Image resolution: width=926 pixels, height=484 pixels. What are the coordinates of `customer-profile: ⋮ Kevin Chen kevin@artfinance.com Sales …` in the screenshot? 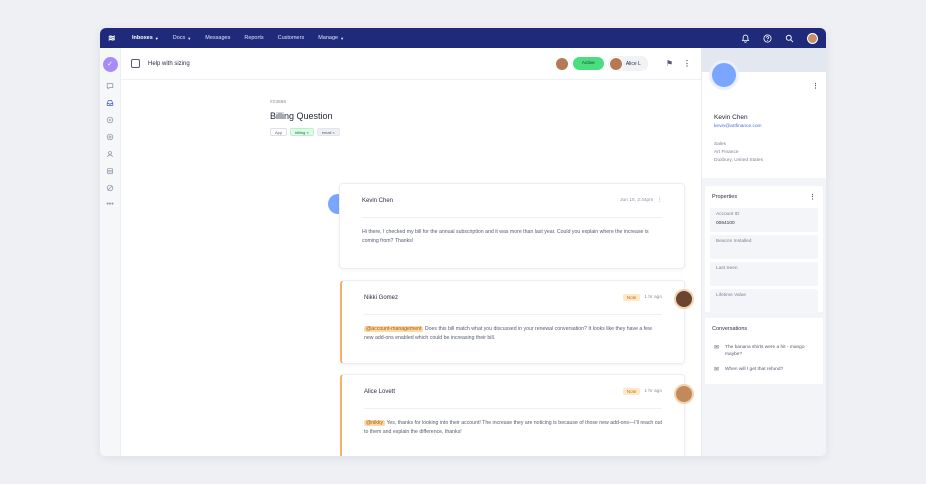 It's located at (764, 113).